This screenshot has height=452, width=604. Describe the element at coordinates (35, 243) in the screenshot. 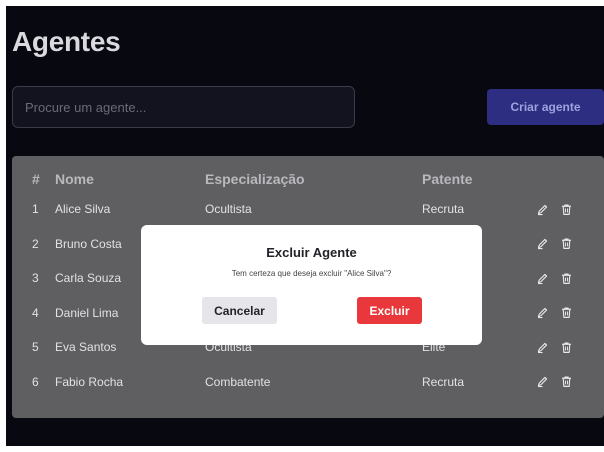

I see `row-num: 2` at that location.